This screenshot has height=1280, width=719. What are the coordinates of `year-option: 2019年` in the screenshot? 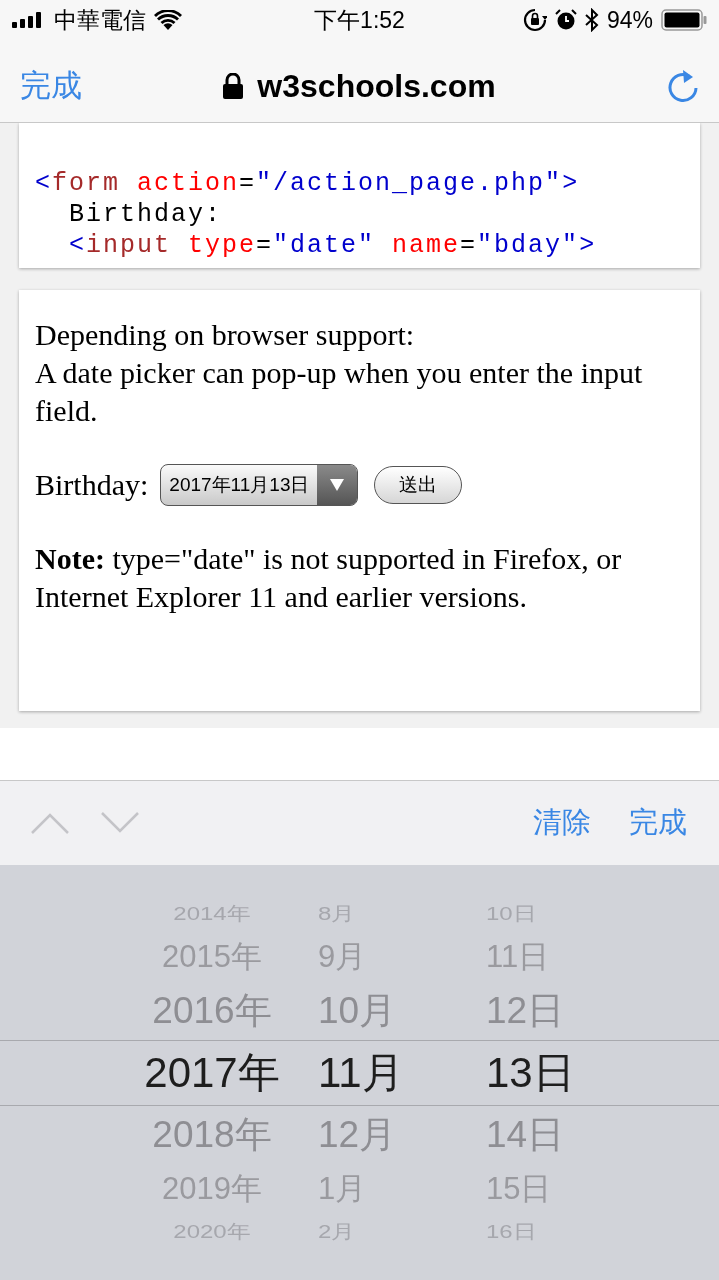 It's located at (212, 1189).